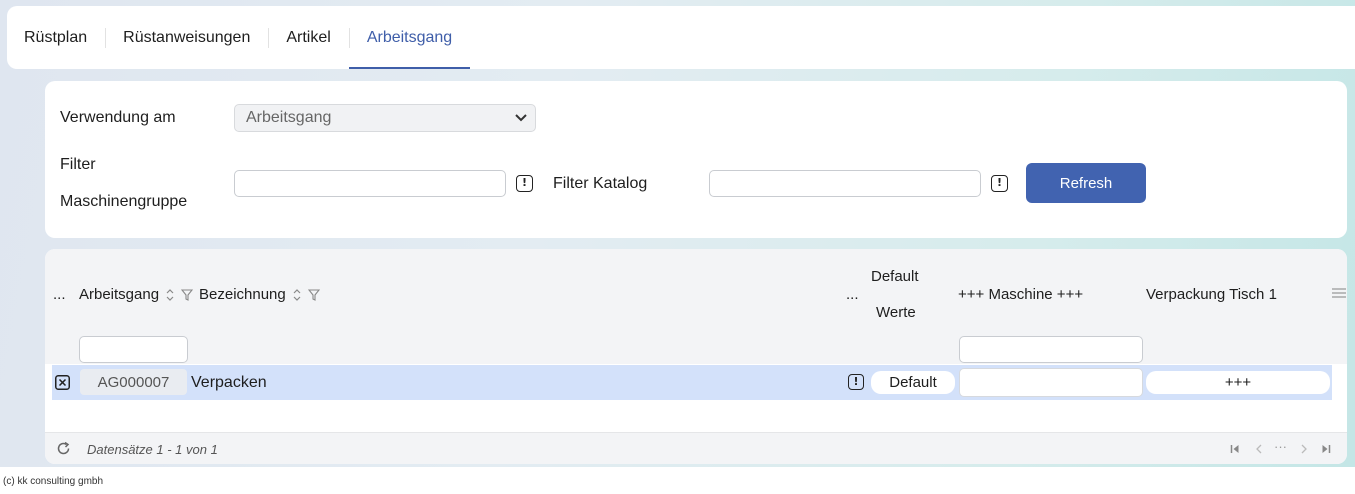 This screenshot has width=1355, height=494. Describe the element at coordinates (1051, 382) in the screenshot. I see `maschine-cell-input` at that location.